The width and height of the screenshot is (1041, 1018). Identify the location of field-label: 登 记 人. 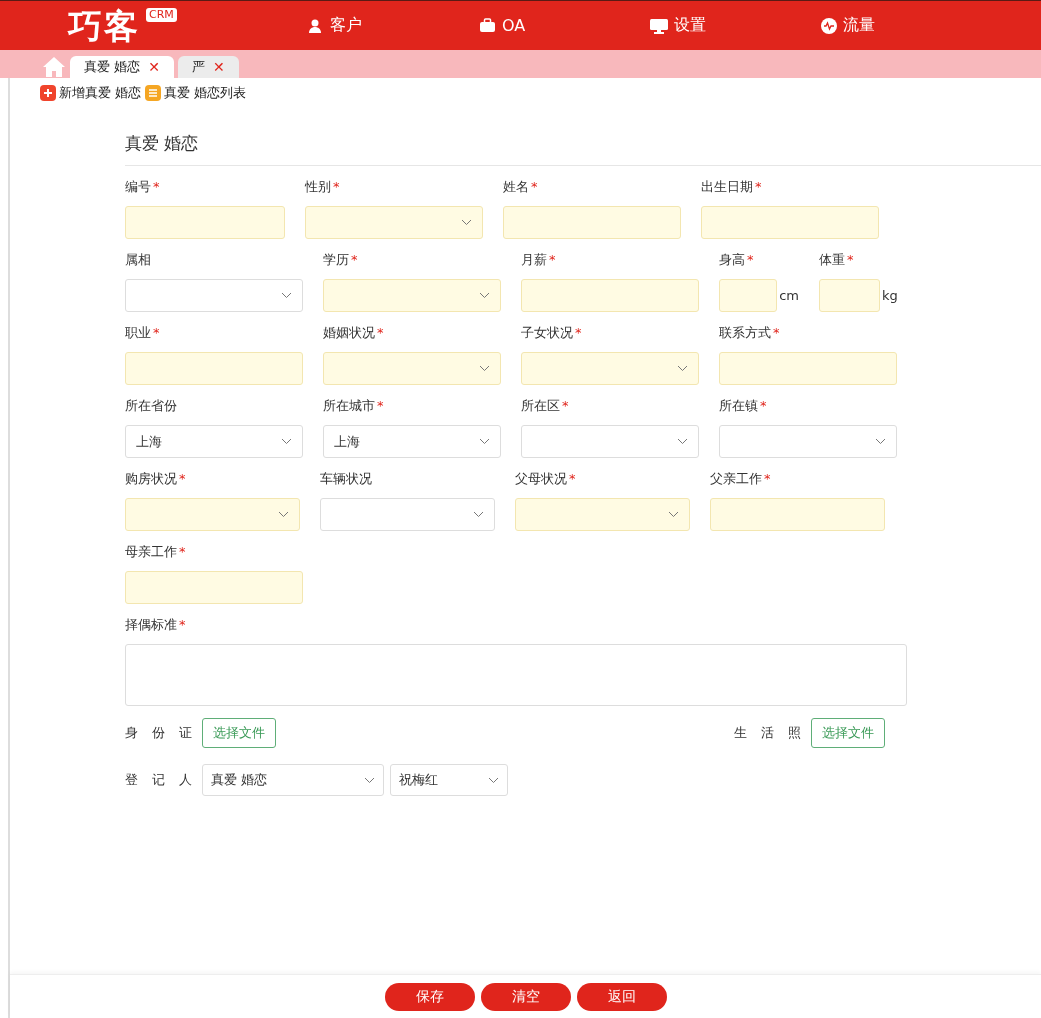
(159, 780).